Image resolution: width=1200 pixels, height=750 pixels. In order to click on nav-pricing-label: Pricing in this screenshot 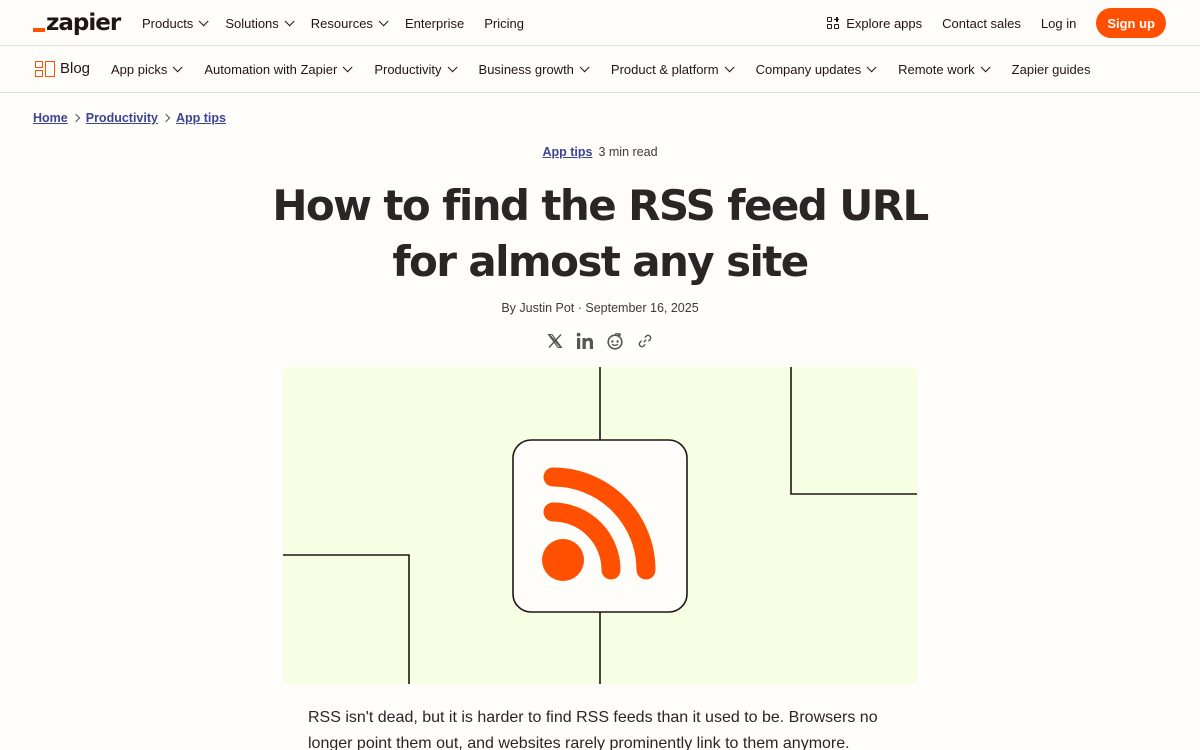, I will do `click(504, 23)`.